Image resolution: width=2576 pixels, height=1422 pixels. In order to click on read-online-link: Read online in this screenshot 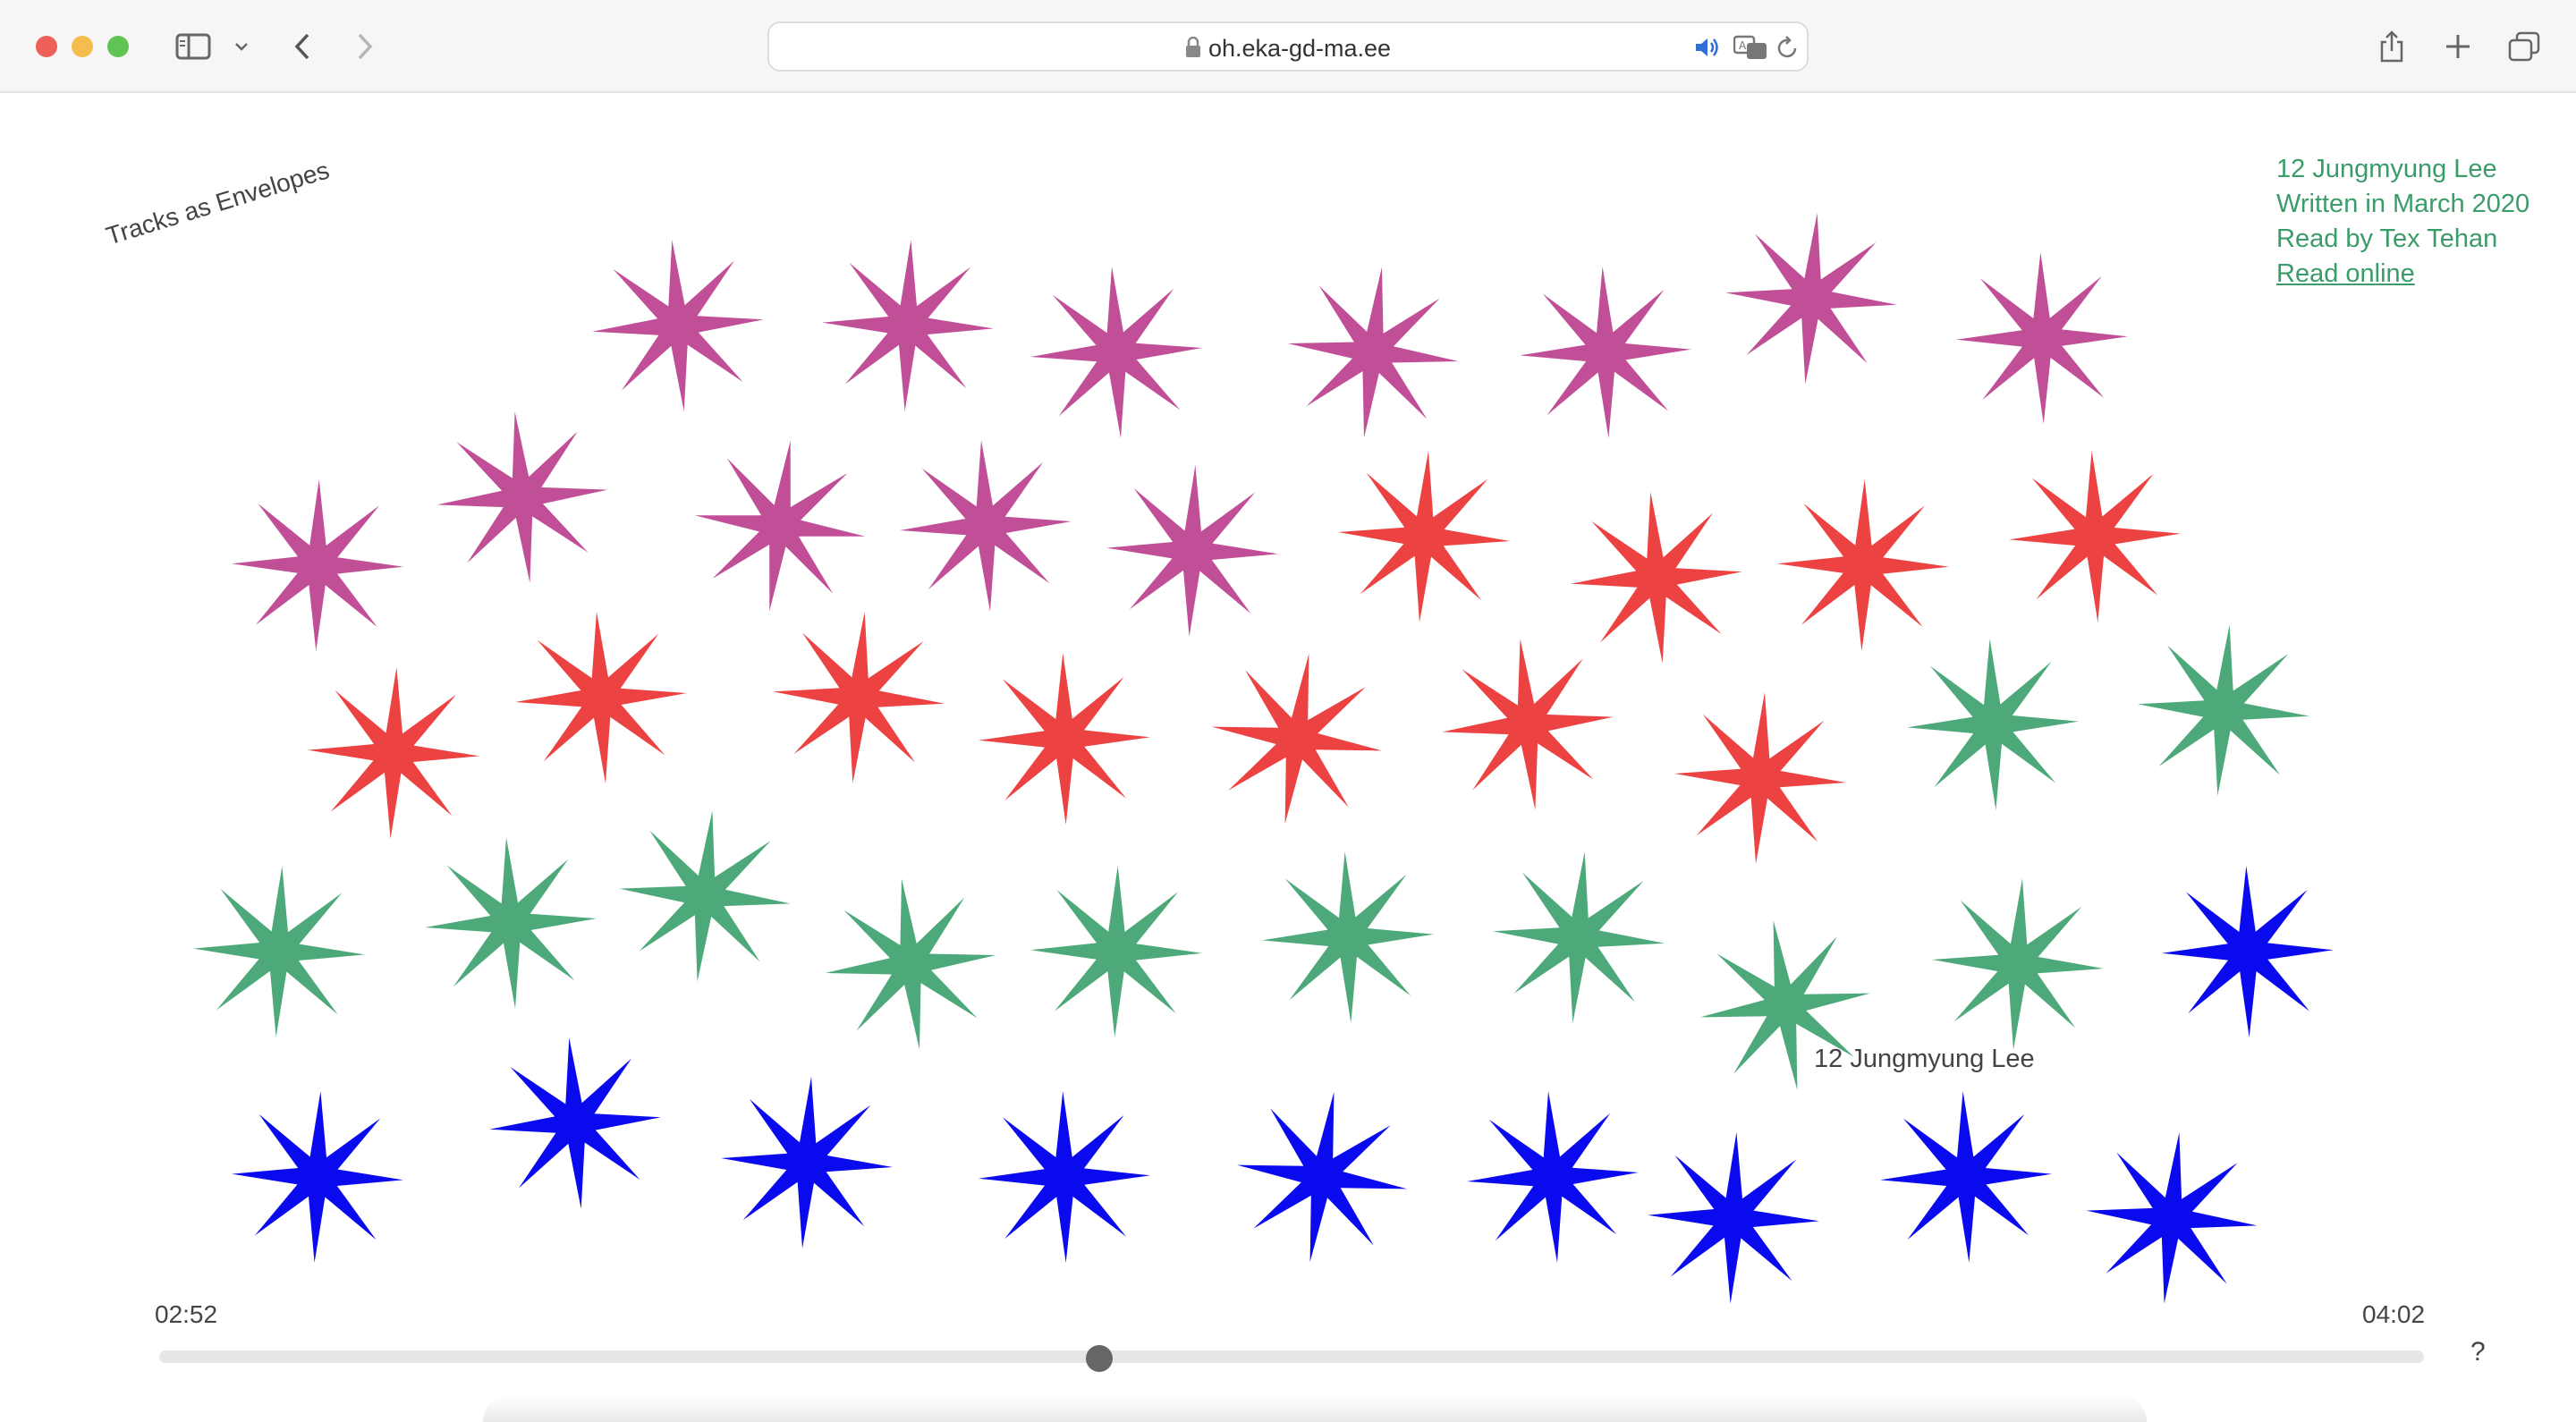, I will do `click(2402, 274)`.